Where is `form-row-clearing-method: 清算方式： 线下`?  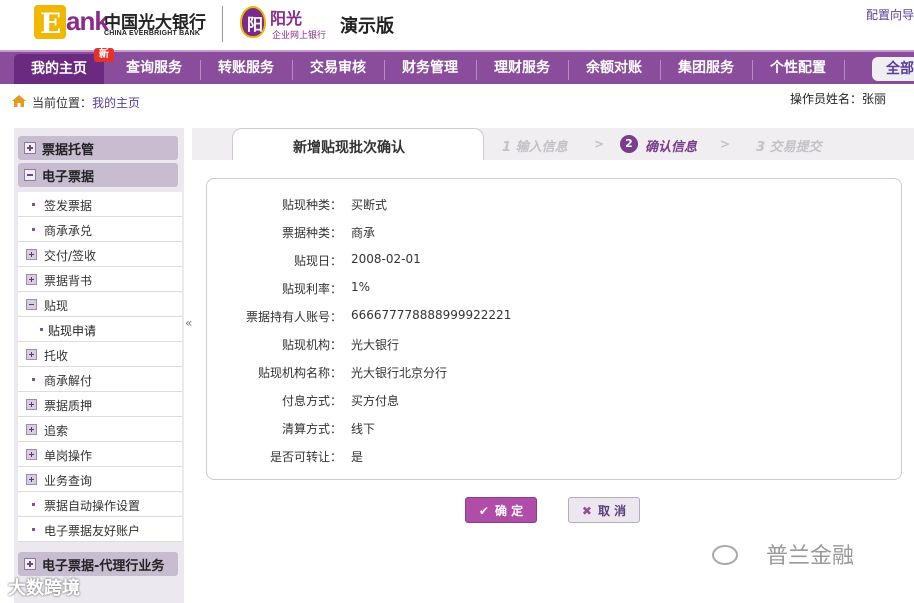
form-row-clearing-method: 清算方式： 线下 is located at coordinates (328, 429).